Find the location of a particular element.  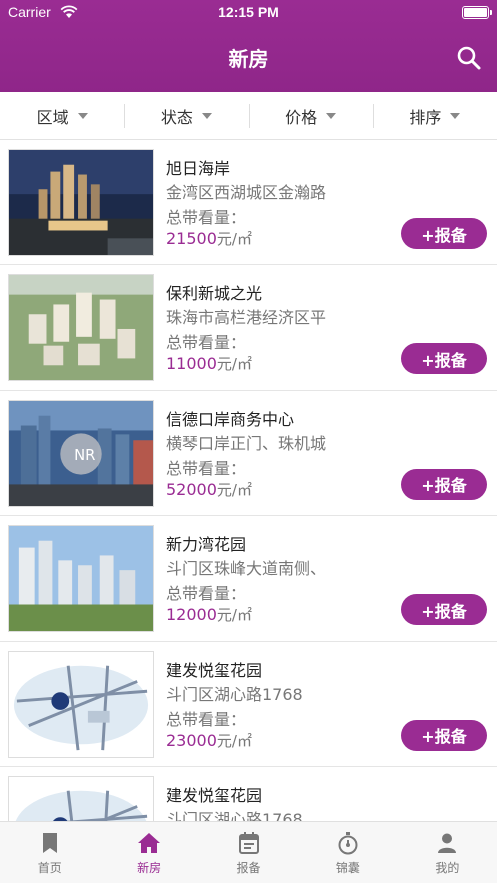

bookmark-icon is located at coordinates (49, 843).